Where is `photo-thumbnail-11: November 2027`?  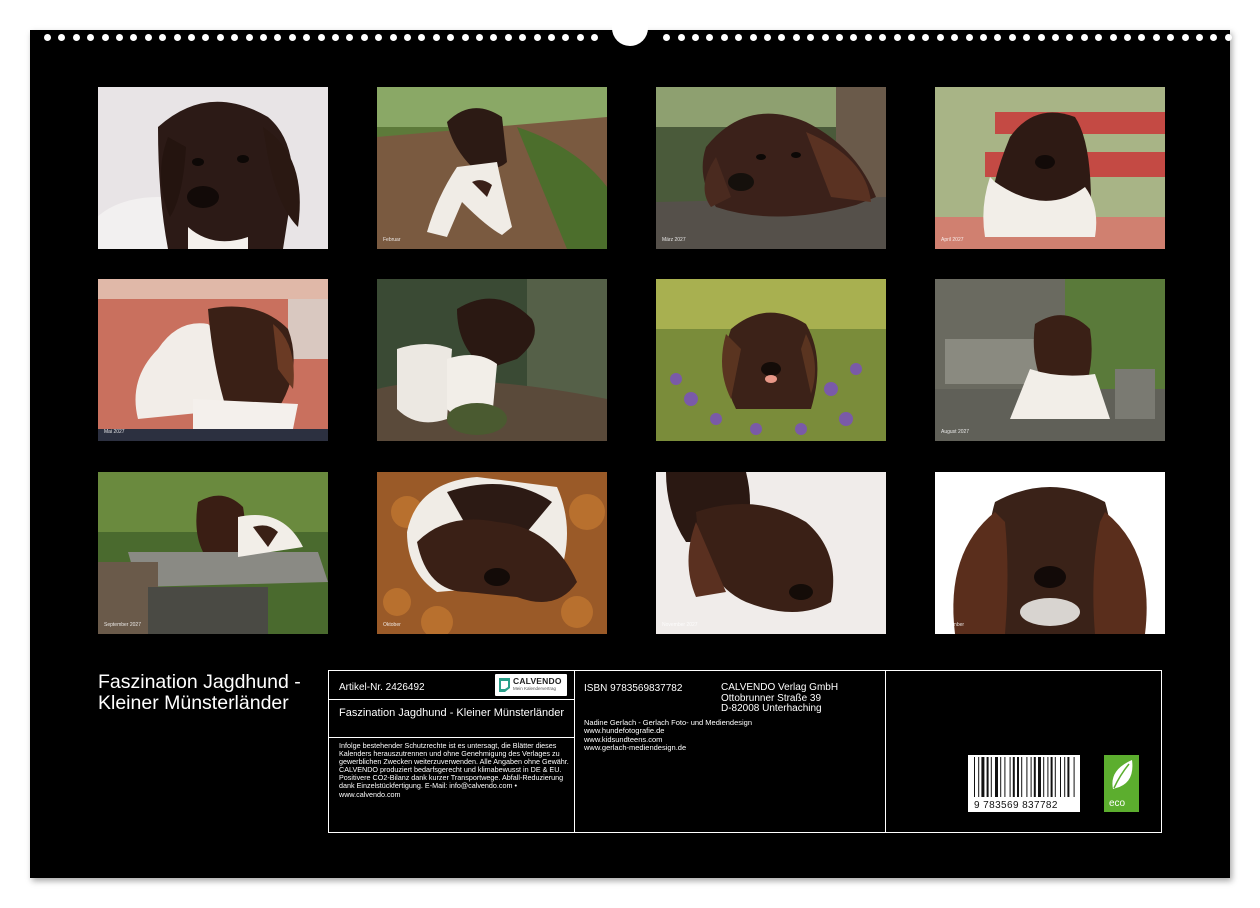 photo-thumbnail-11: November 2027 is located at coordinates (771, 553).